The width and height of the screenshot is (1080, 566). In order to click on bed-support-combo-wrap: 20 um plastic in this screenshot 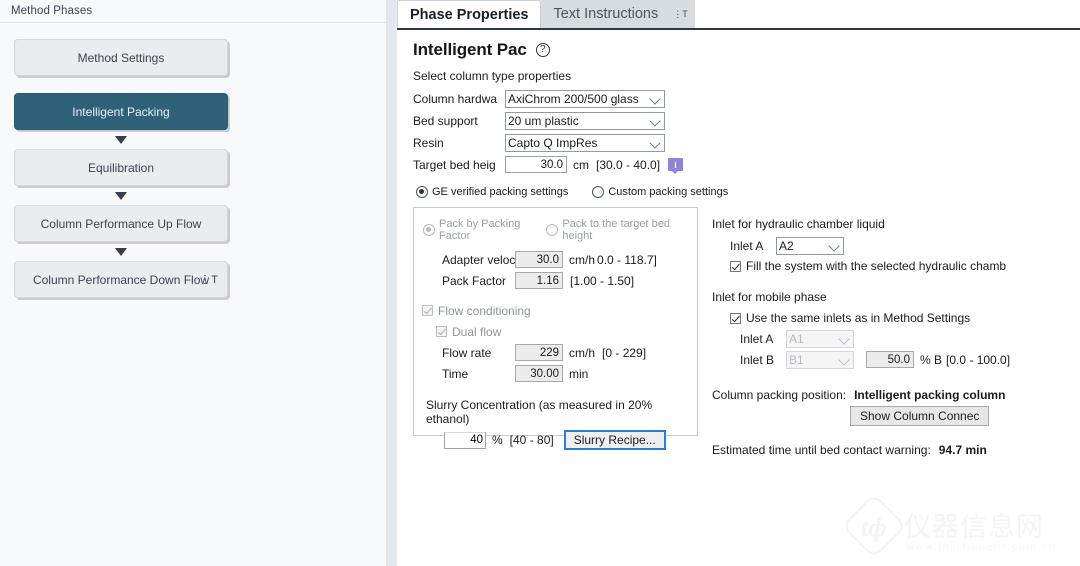, I will do `click(585, 120)`.